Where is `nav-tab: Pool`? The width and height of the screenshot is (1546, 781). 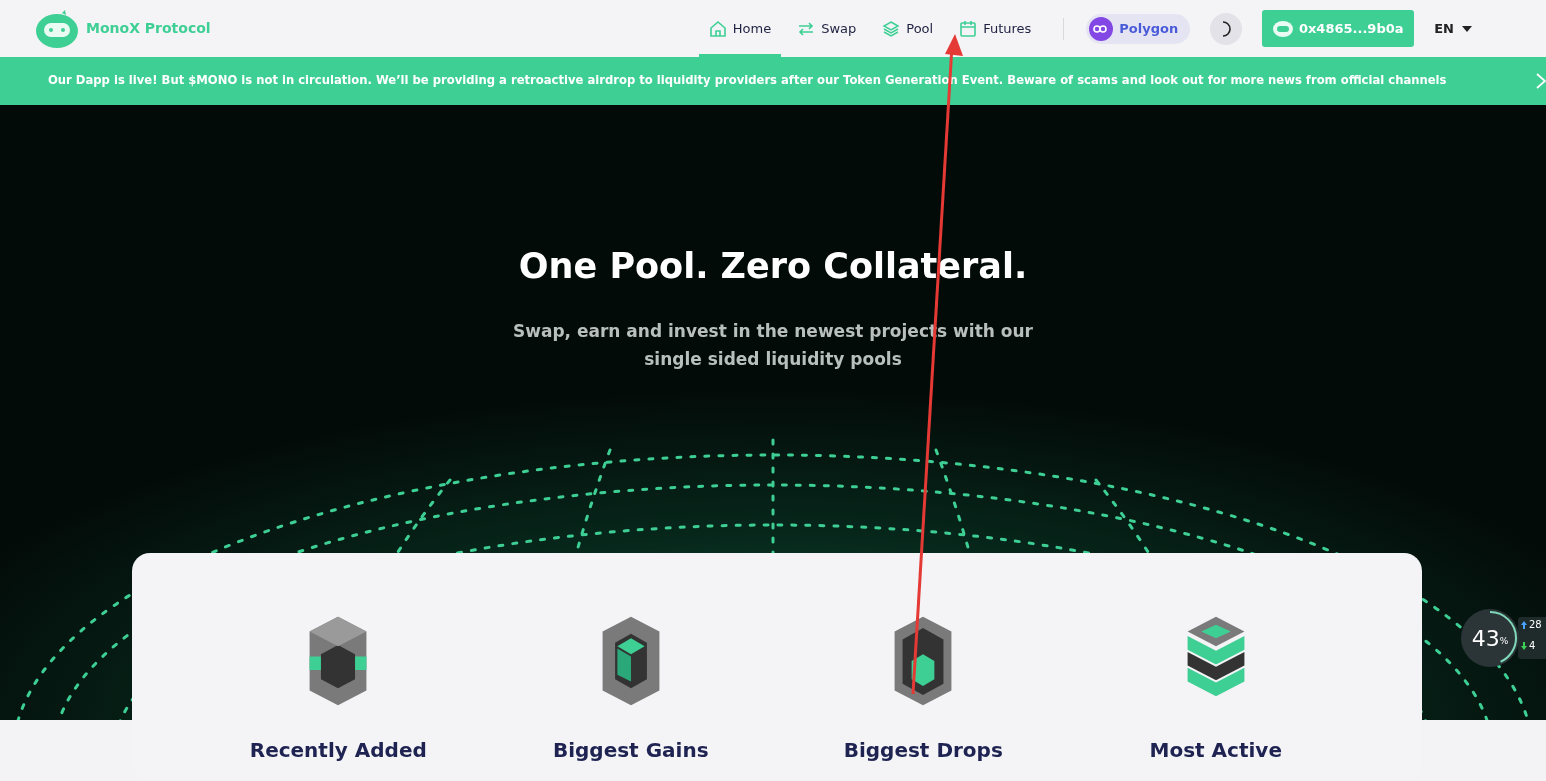
nav-tab: Pool is located at coordinates (908, 28).